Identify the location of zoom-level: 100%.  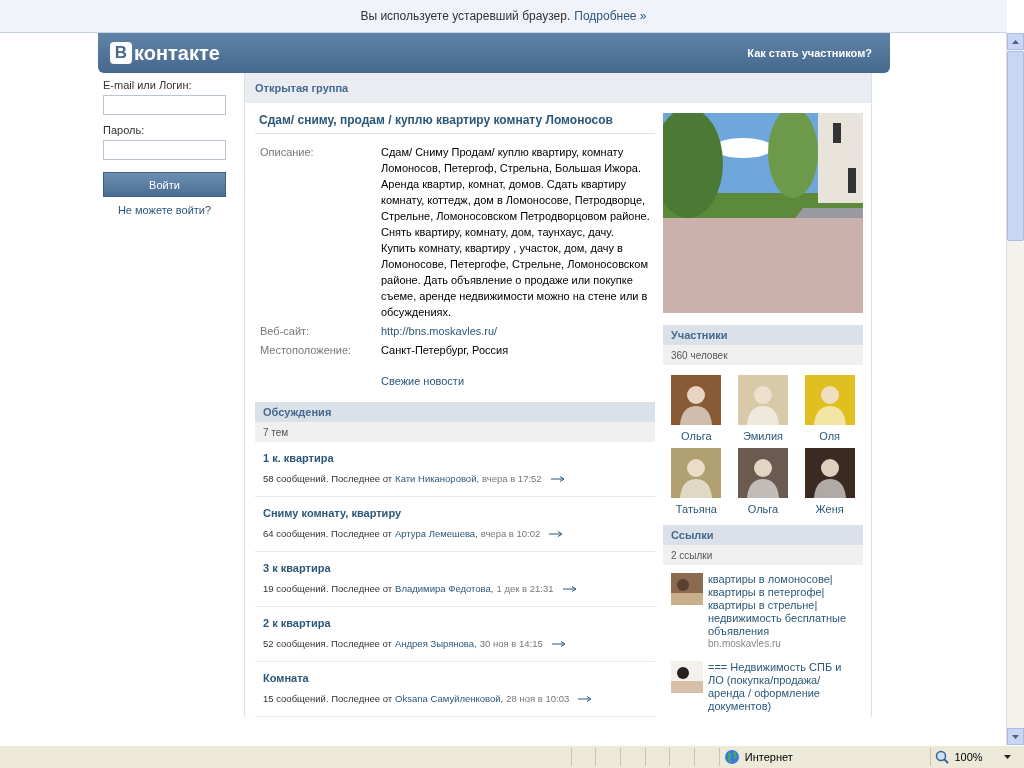
(968, 757).